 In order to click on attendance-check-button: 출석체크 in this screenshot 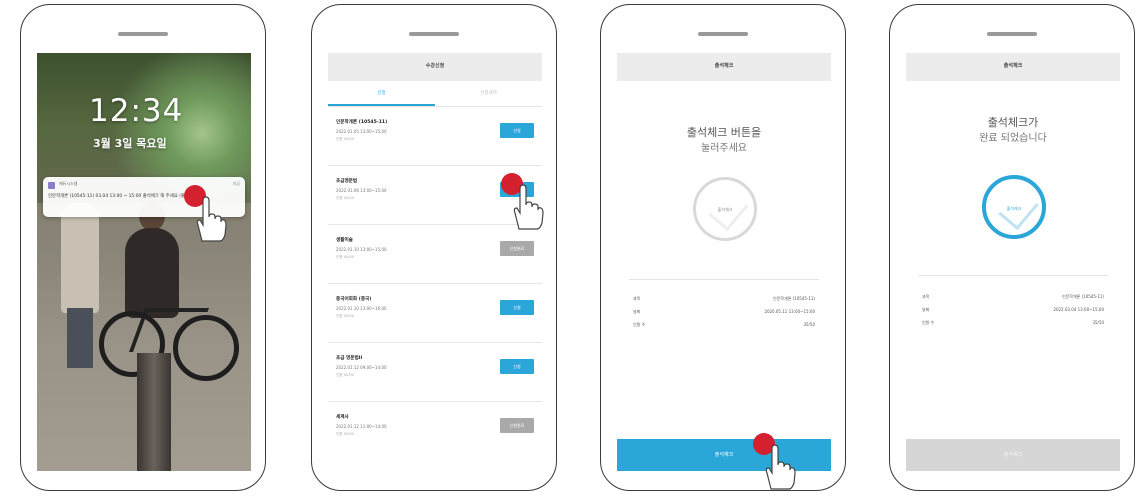, I will do `click(724, 455)`.